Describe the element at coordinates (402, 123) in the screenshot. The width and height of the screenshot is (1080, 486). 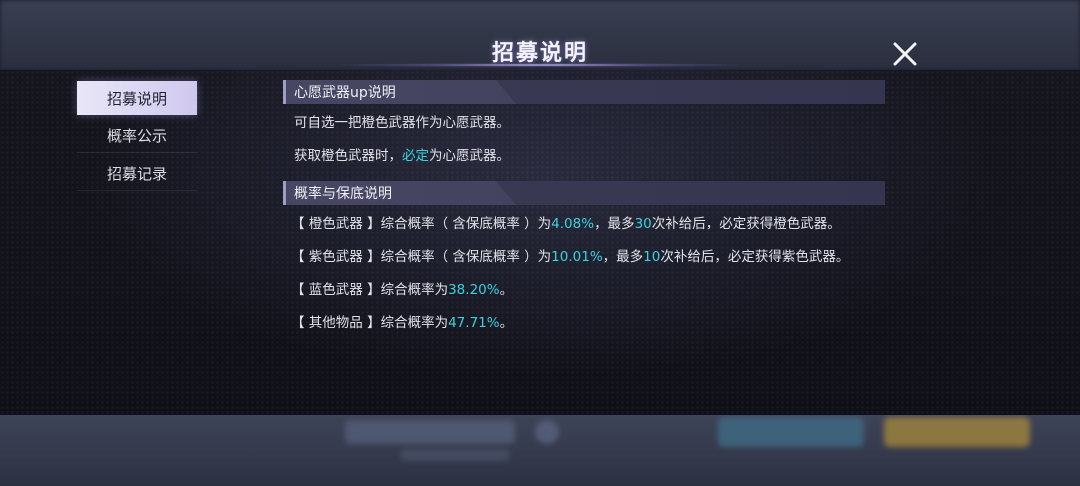
I see `text-segment: 可自选一把橙色武器作为心愿武器。` at that location.